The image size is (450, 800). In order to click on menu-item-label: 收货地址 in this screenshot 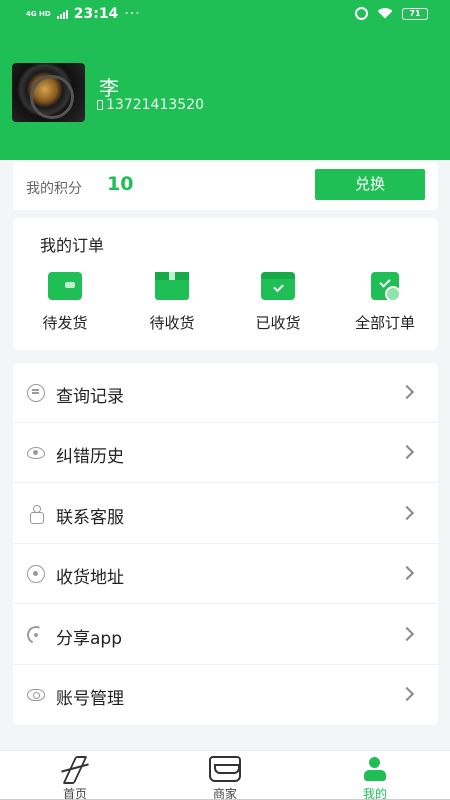, I will do `click(90, 578)`.